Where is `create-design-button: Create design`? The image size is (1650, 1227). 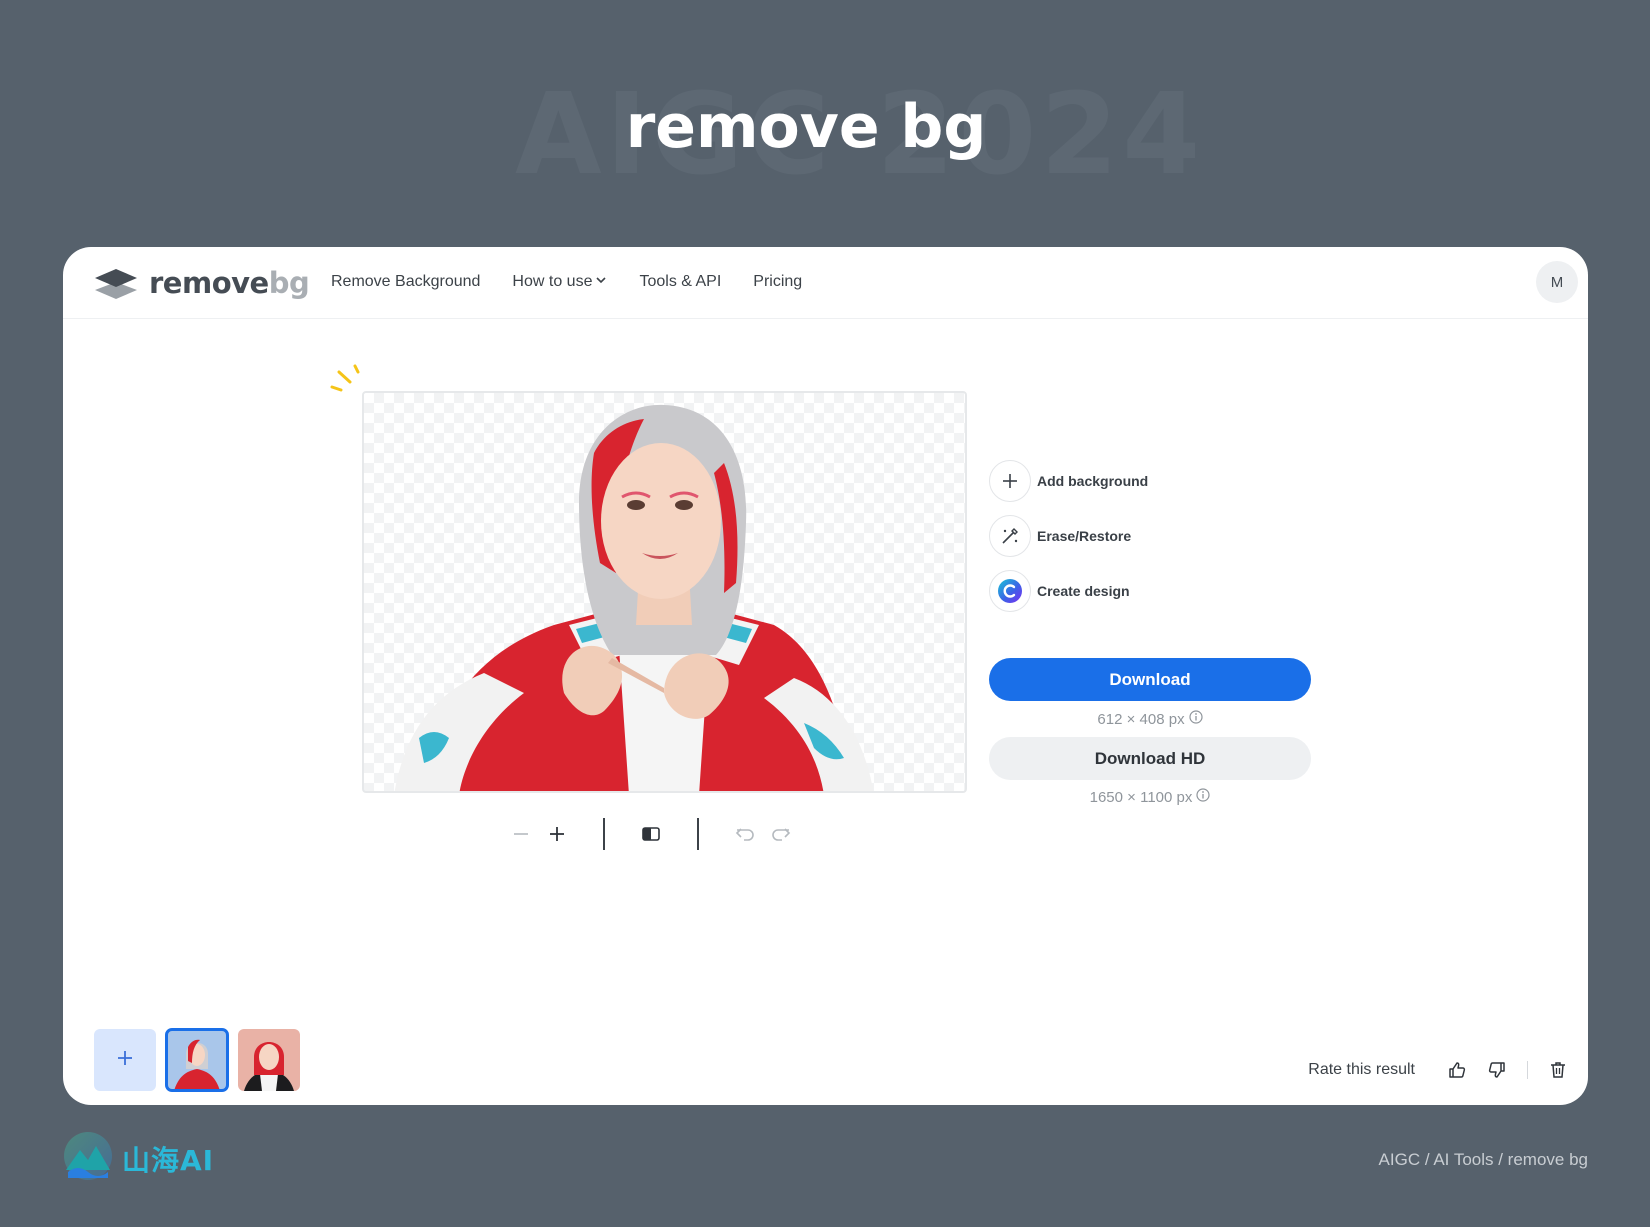
create-design-button: Create design is located at coordinates (1068, 591).